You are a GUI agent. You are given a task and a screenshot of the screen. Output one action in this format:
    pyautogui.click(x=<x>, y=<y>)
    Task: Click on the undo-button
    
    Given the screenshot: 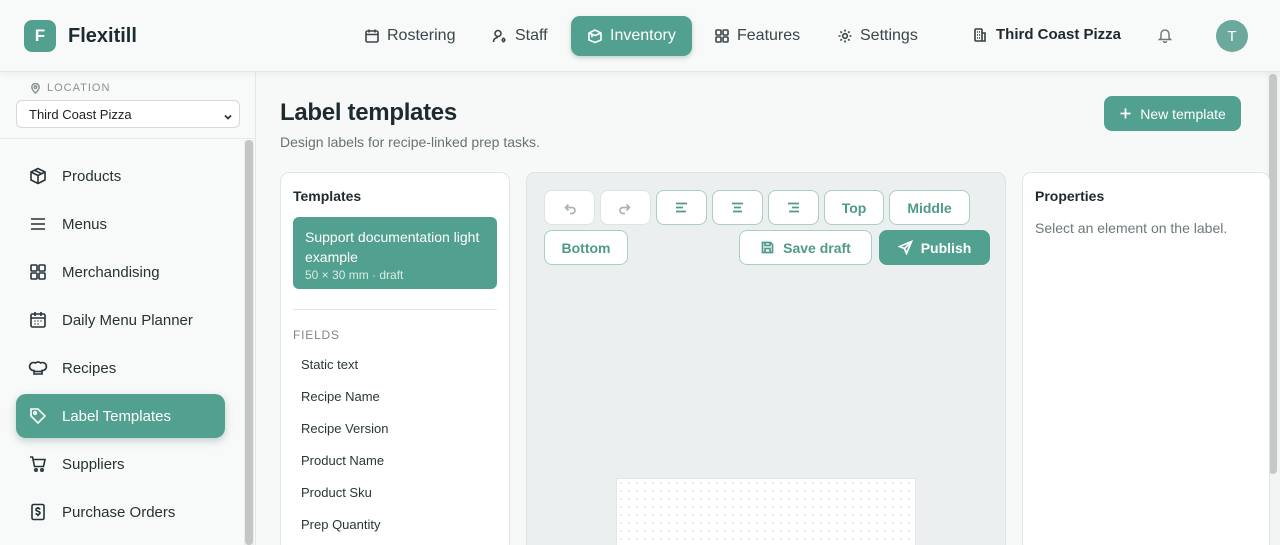 What is the action you would take?
    pyautogui.click(x=569, y=207)
    